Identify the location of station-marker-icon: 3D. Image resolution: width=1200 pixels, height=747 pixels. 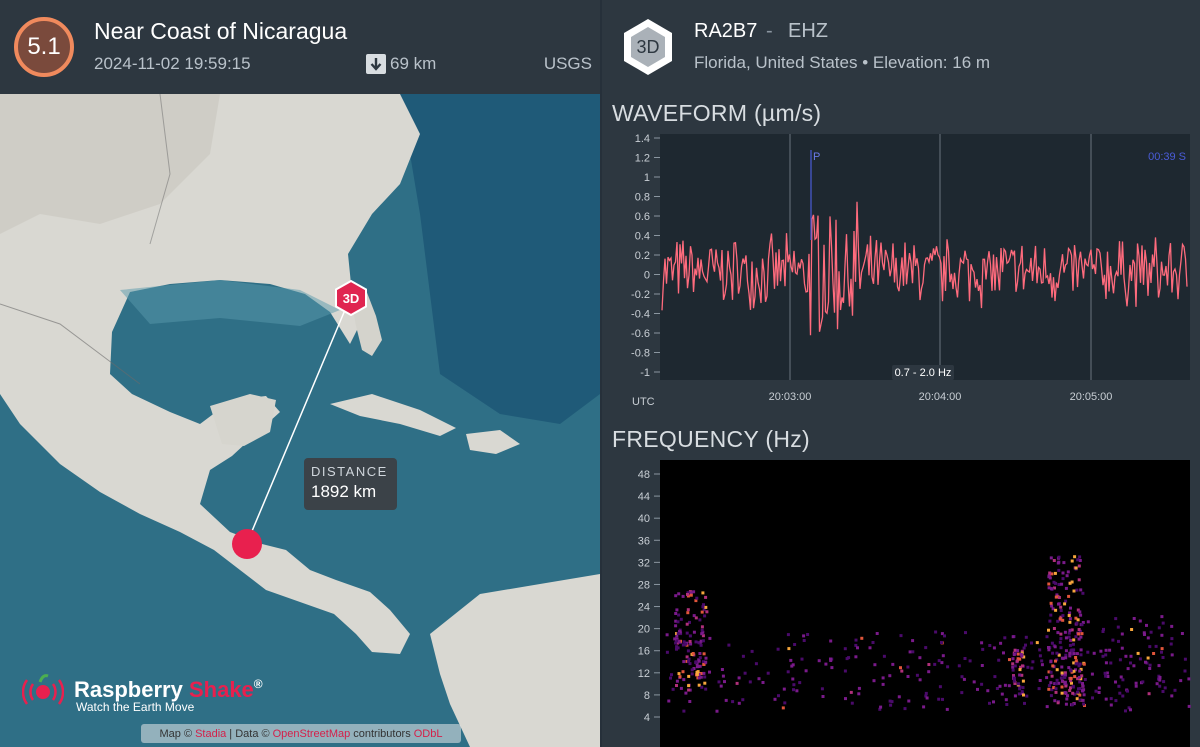
(351, 298).